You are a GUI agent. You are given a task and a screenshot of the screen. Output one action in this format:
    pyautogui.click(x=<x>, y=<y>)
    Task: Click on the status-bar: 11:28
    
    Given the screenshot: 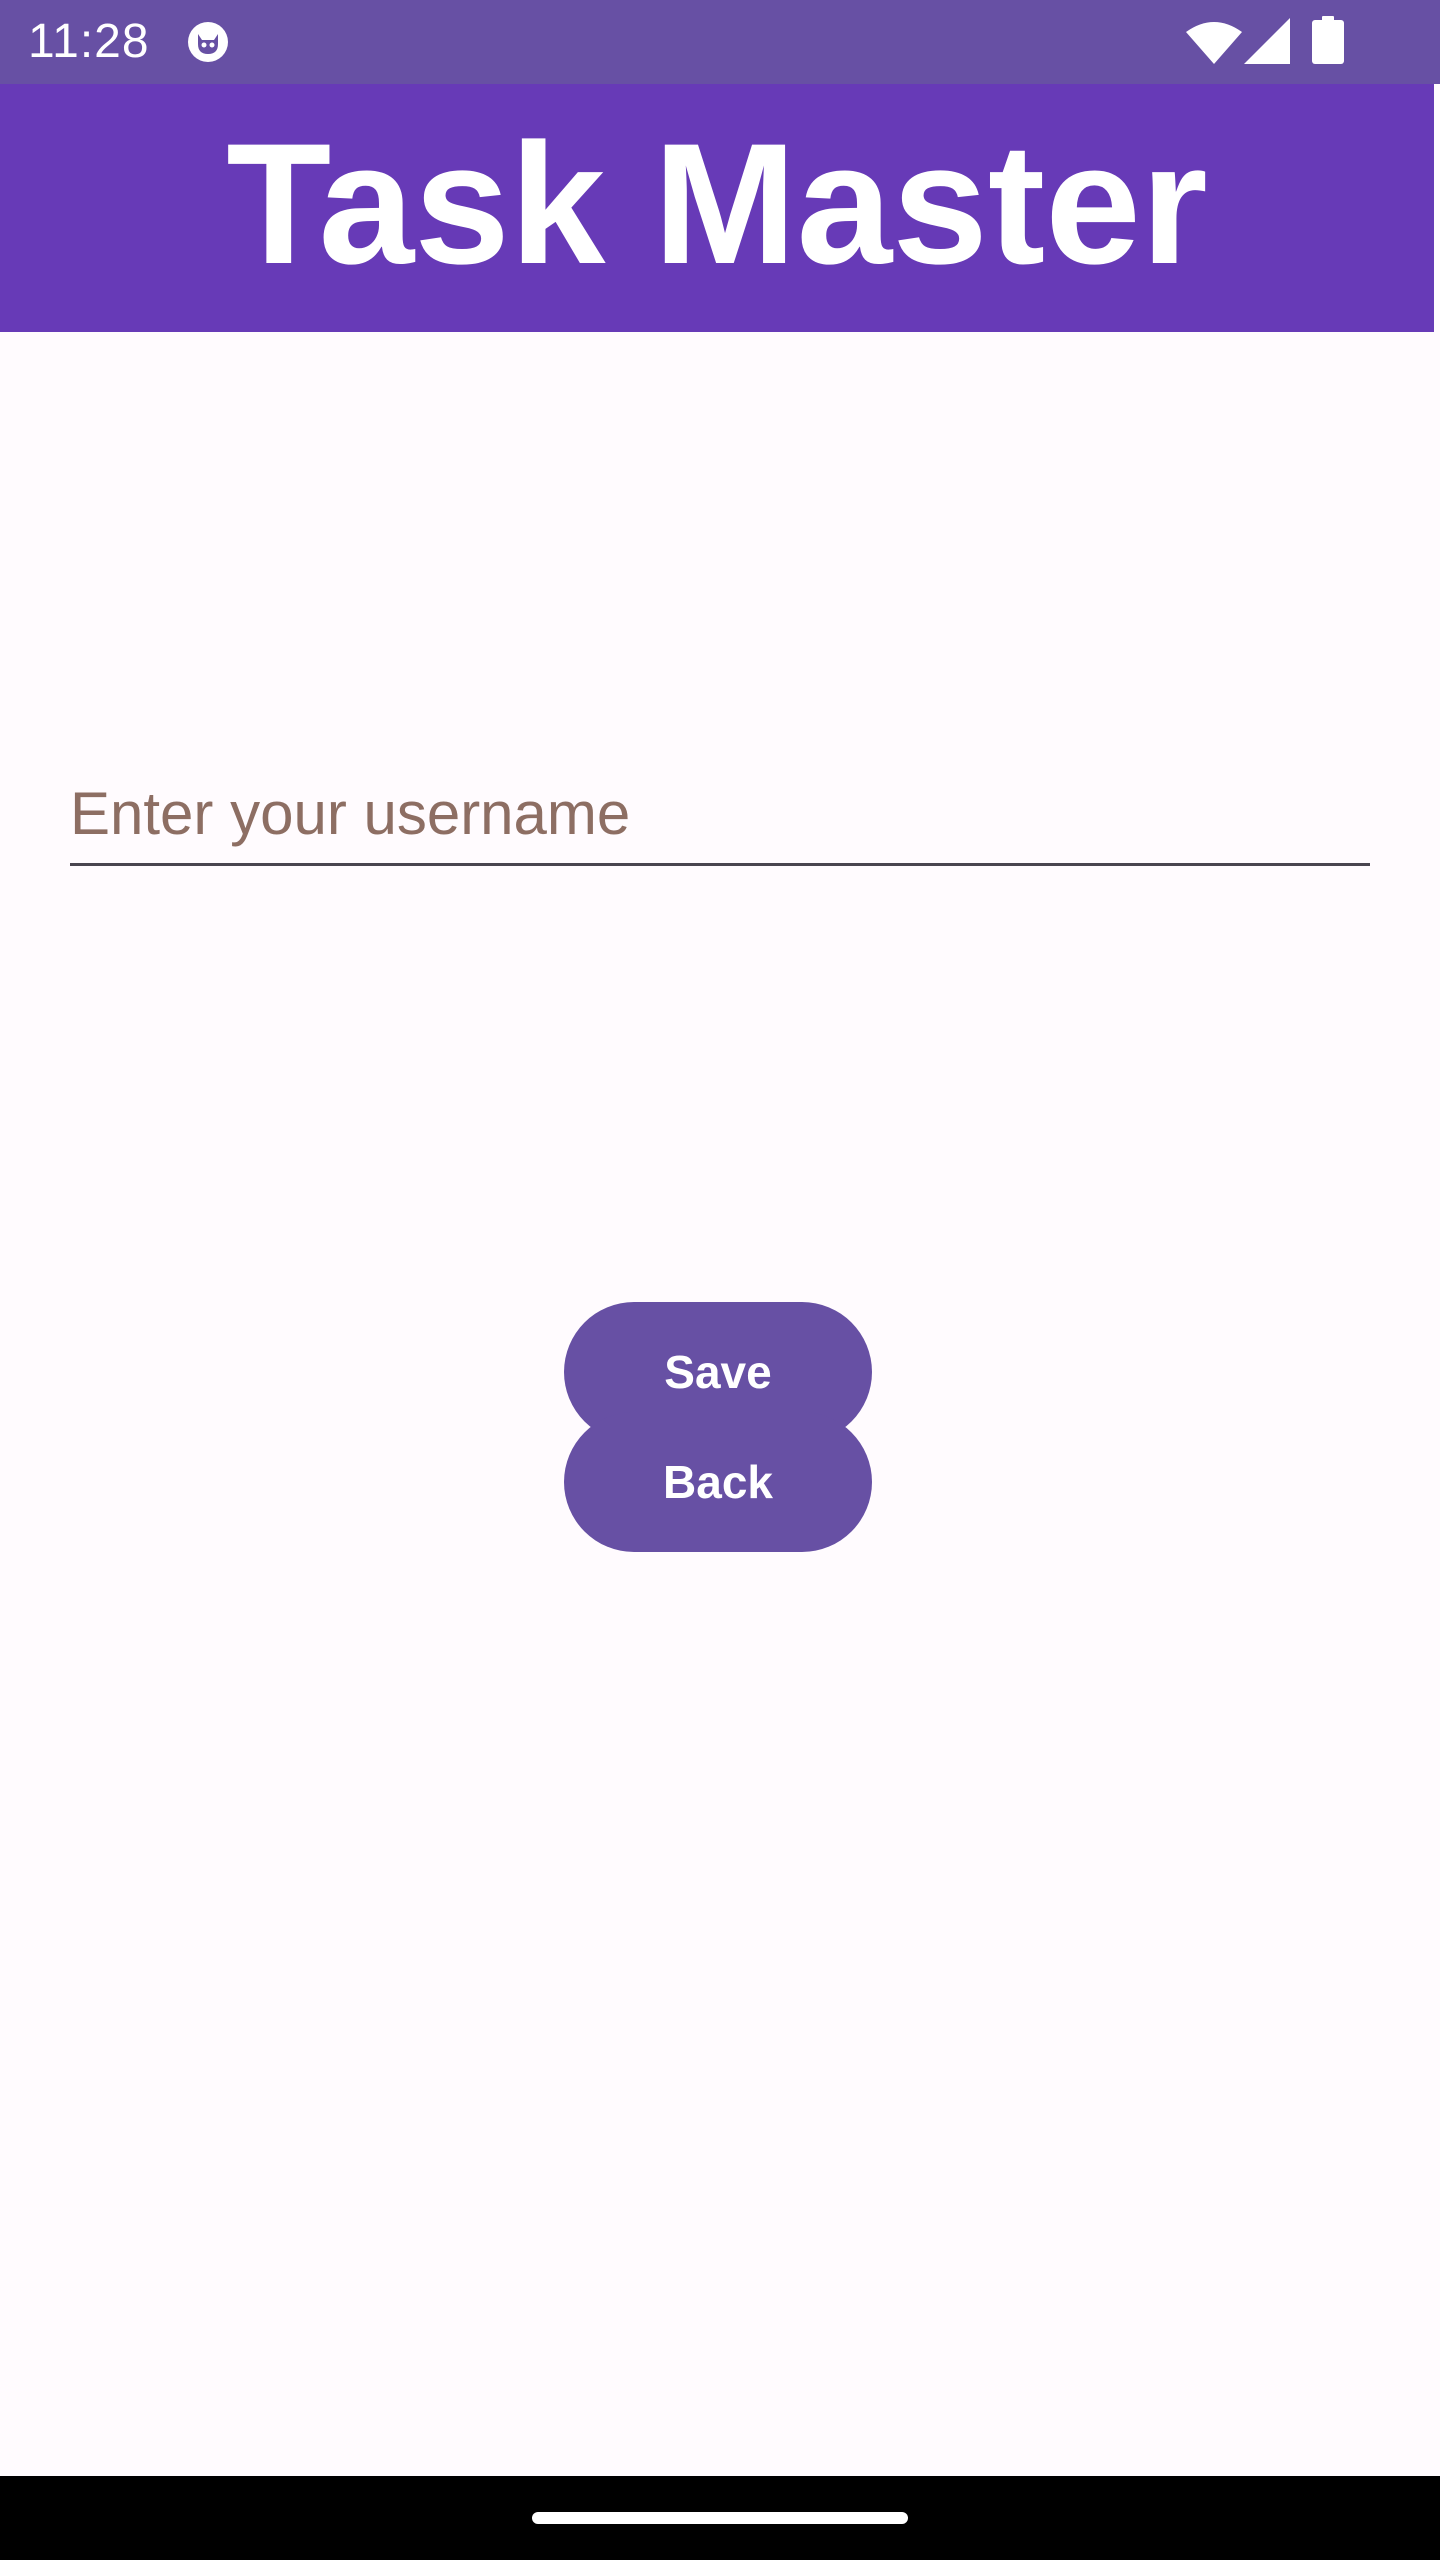 What is the action you would take?
    pyautogui.click(x=720, y=42)
    